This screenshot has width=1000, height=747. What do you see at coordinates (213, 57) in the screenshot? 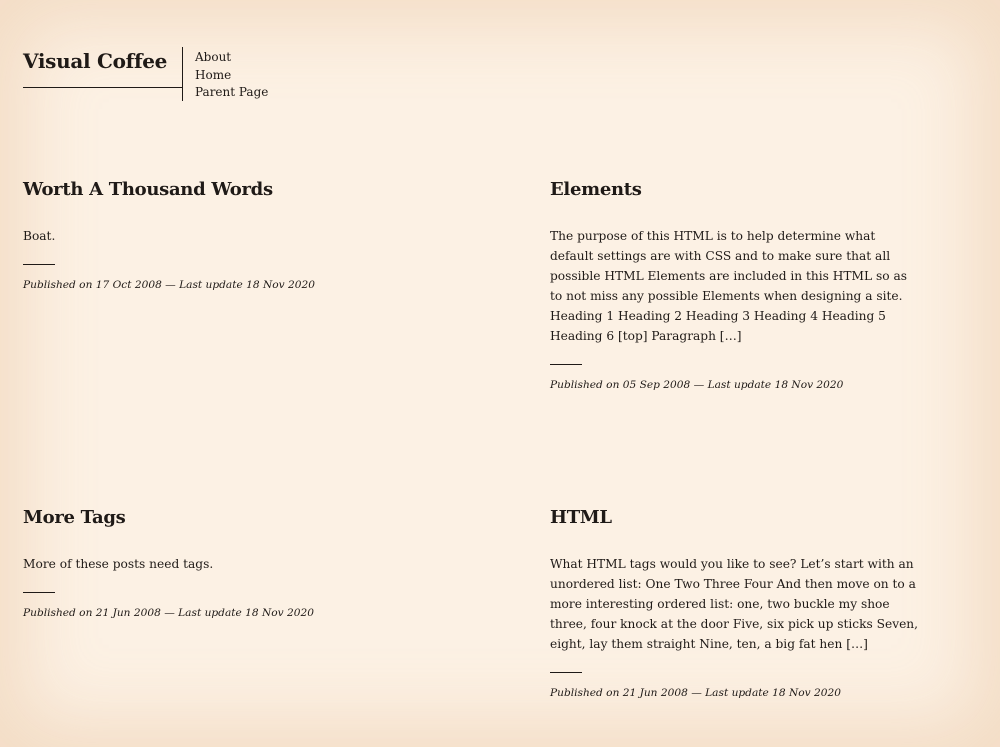
I see `nav-link-about: About` at bounding box center [213, 57].